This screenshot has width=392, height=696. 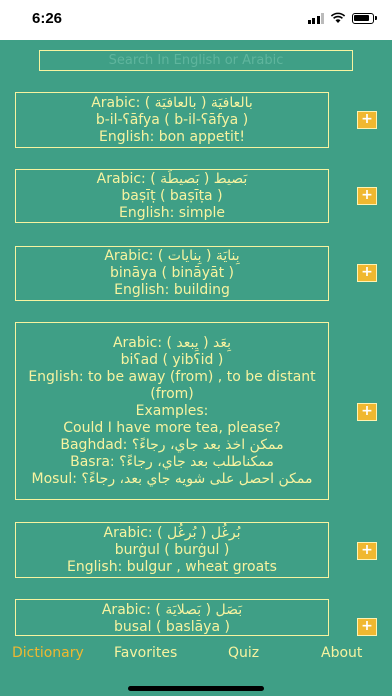 I want to click on tab-quiz: Quiz, so click(x=243, y=653).